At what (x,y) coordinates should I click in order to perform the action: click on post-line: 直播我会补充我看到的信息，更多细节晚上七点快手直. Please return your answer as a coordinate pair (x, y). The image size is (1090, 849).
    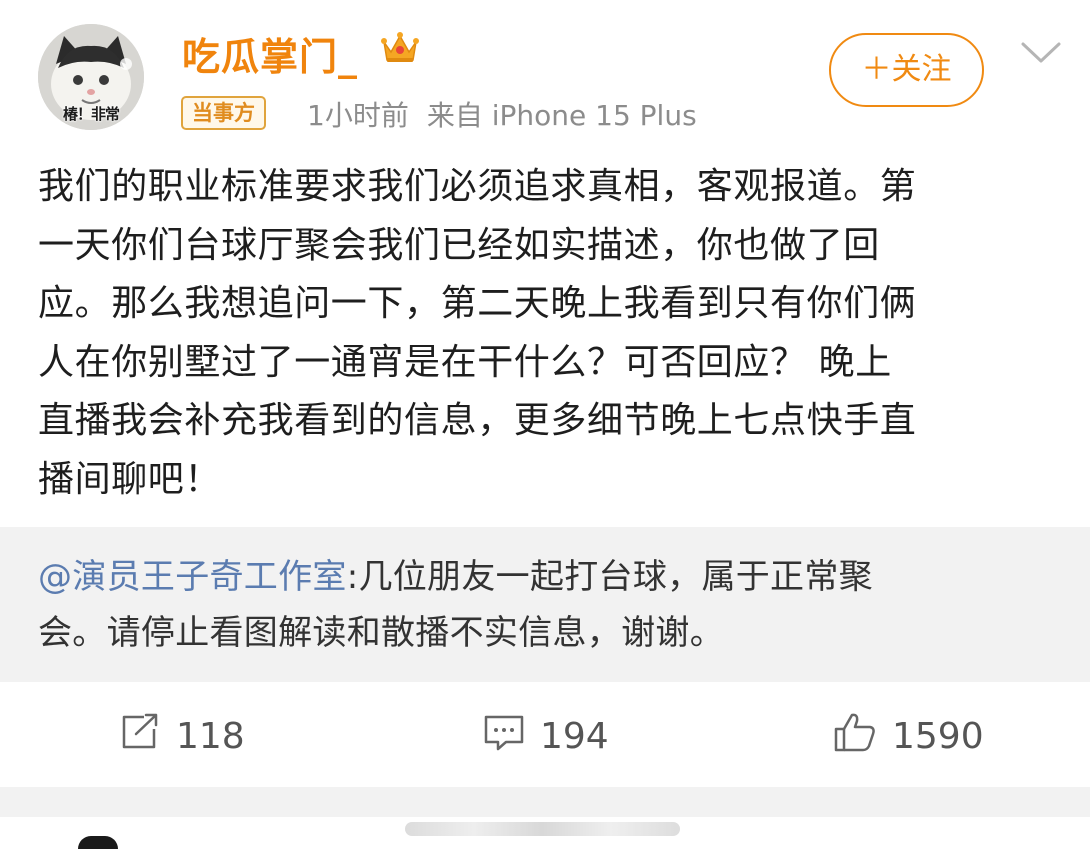
    Looking at the image, I should click on (477, 420).